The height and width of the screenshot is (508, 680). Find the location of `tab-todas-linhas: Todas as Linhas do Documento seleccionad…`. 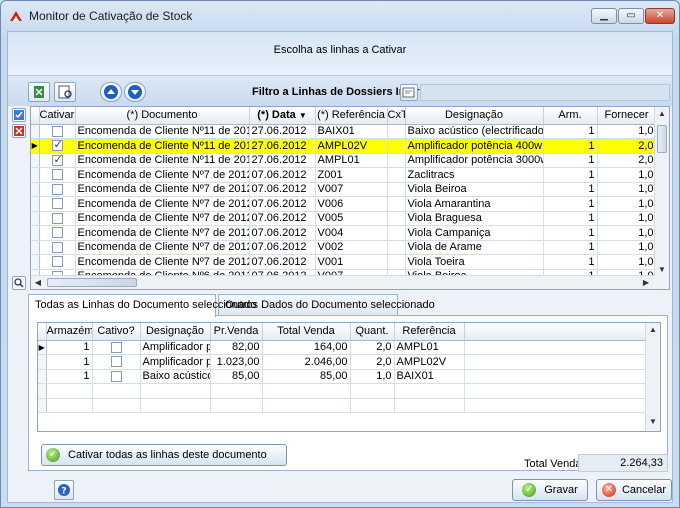

tab-todas-linhas: Todas as Linhas do Documento seleccionad… is located at coordinates (142, 305).